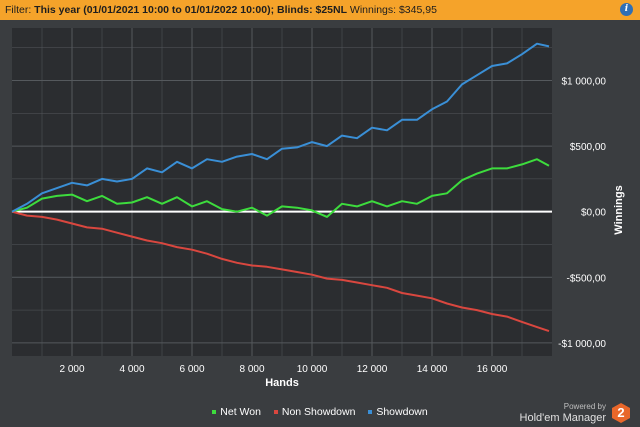 The width and height of the screenshot is (640, 427). I want to click on info-icon: i, so click(626, 9).